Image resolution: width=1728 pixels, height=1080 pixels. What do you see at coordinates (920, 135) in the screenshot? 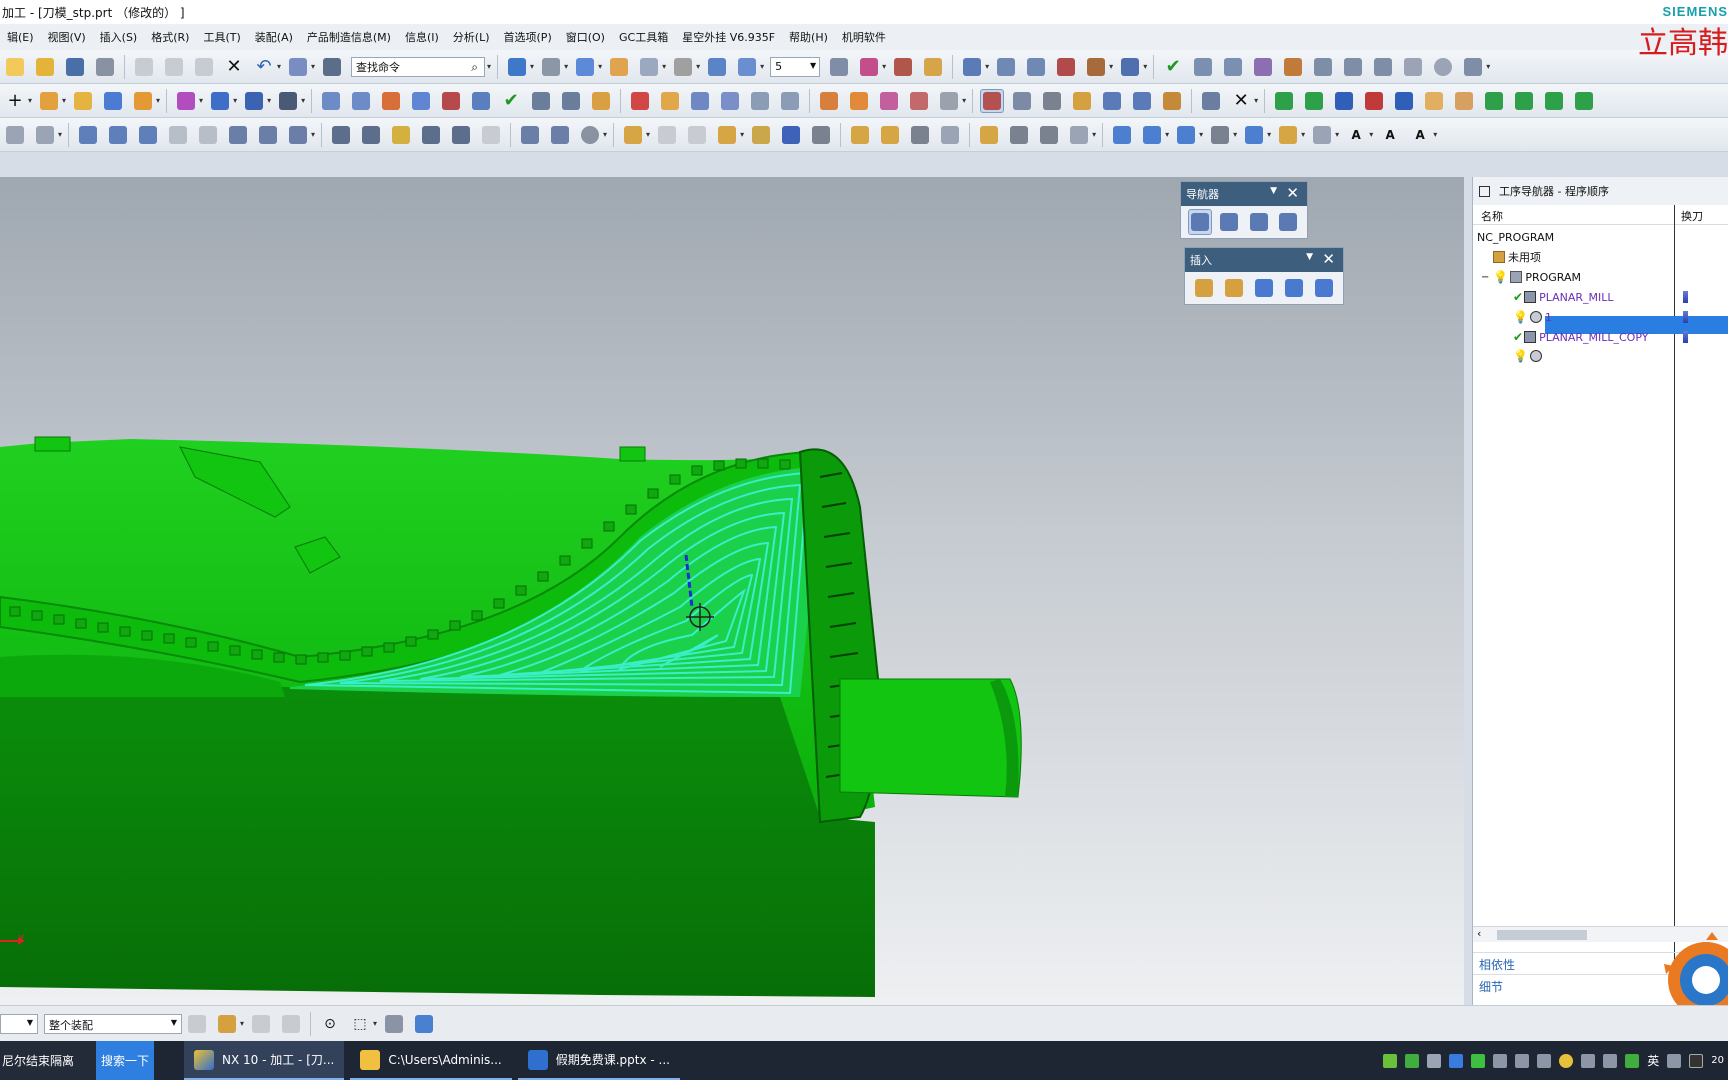
I see `replace-icon` at bounding box center [920, 135].